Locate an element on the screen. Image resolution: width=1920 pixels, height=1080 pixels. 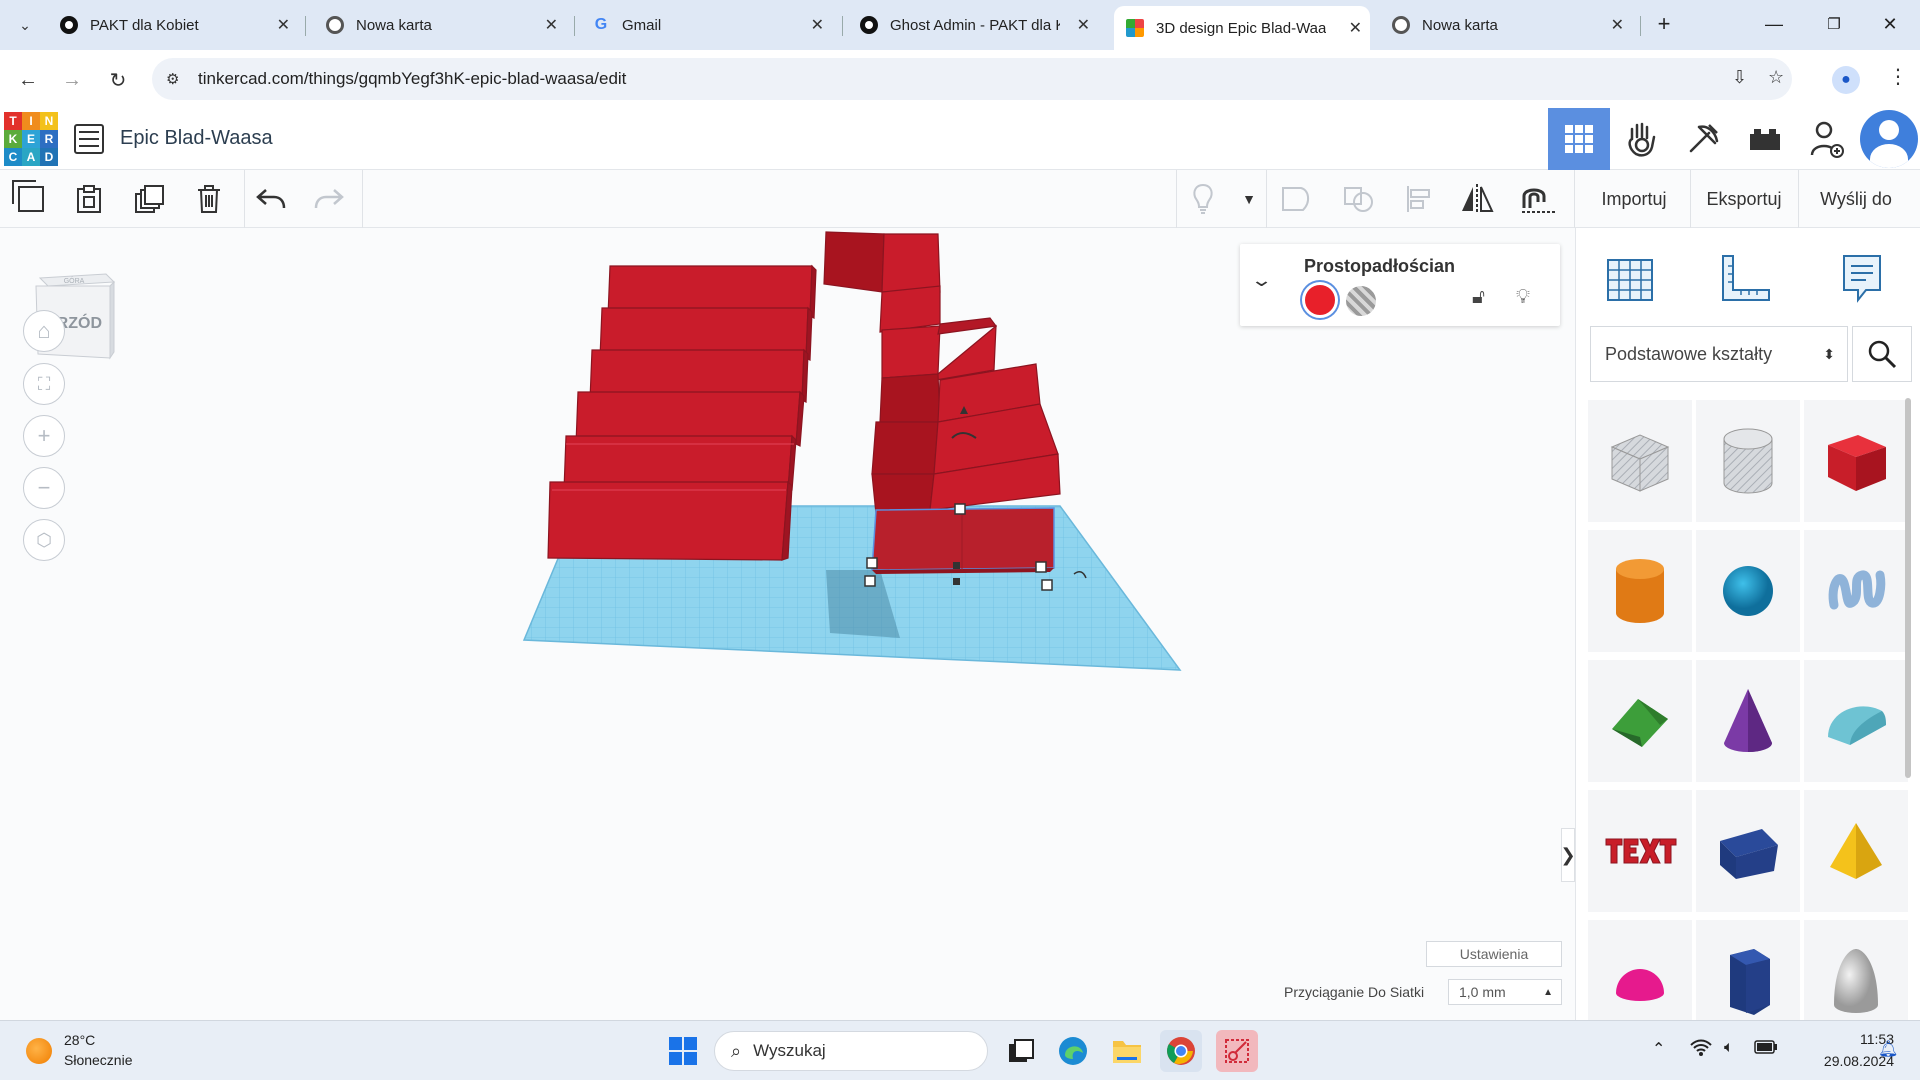
bricks-view-button is located at coordinates (1703, 139).